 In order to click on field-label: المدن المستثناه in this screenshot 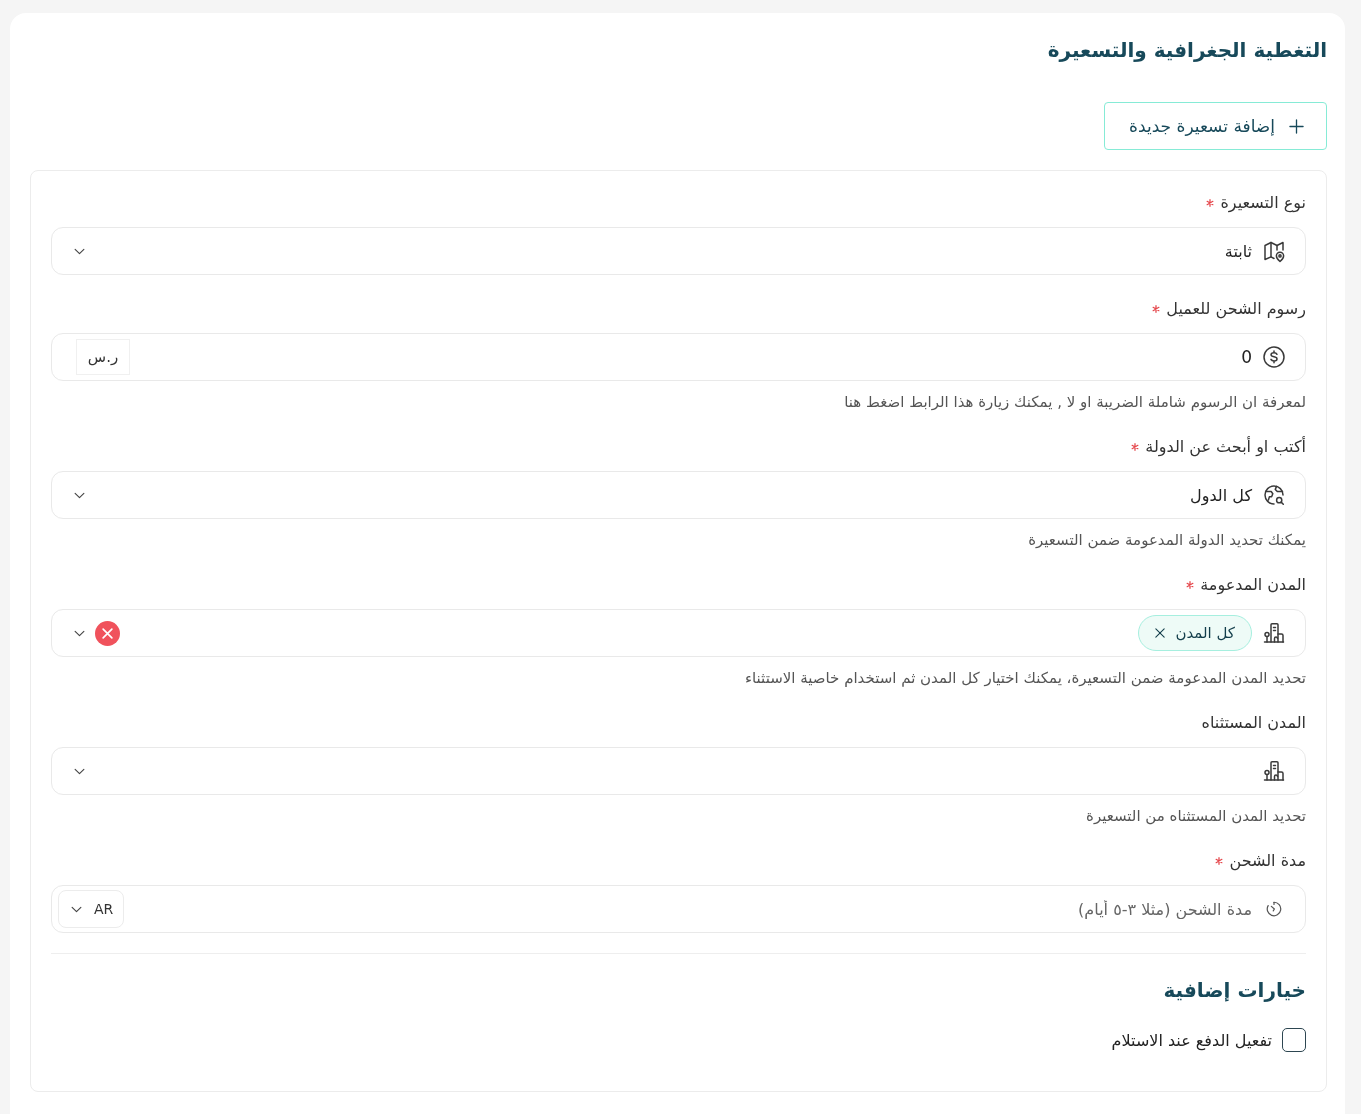, I will do `click(1253, 723)`.